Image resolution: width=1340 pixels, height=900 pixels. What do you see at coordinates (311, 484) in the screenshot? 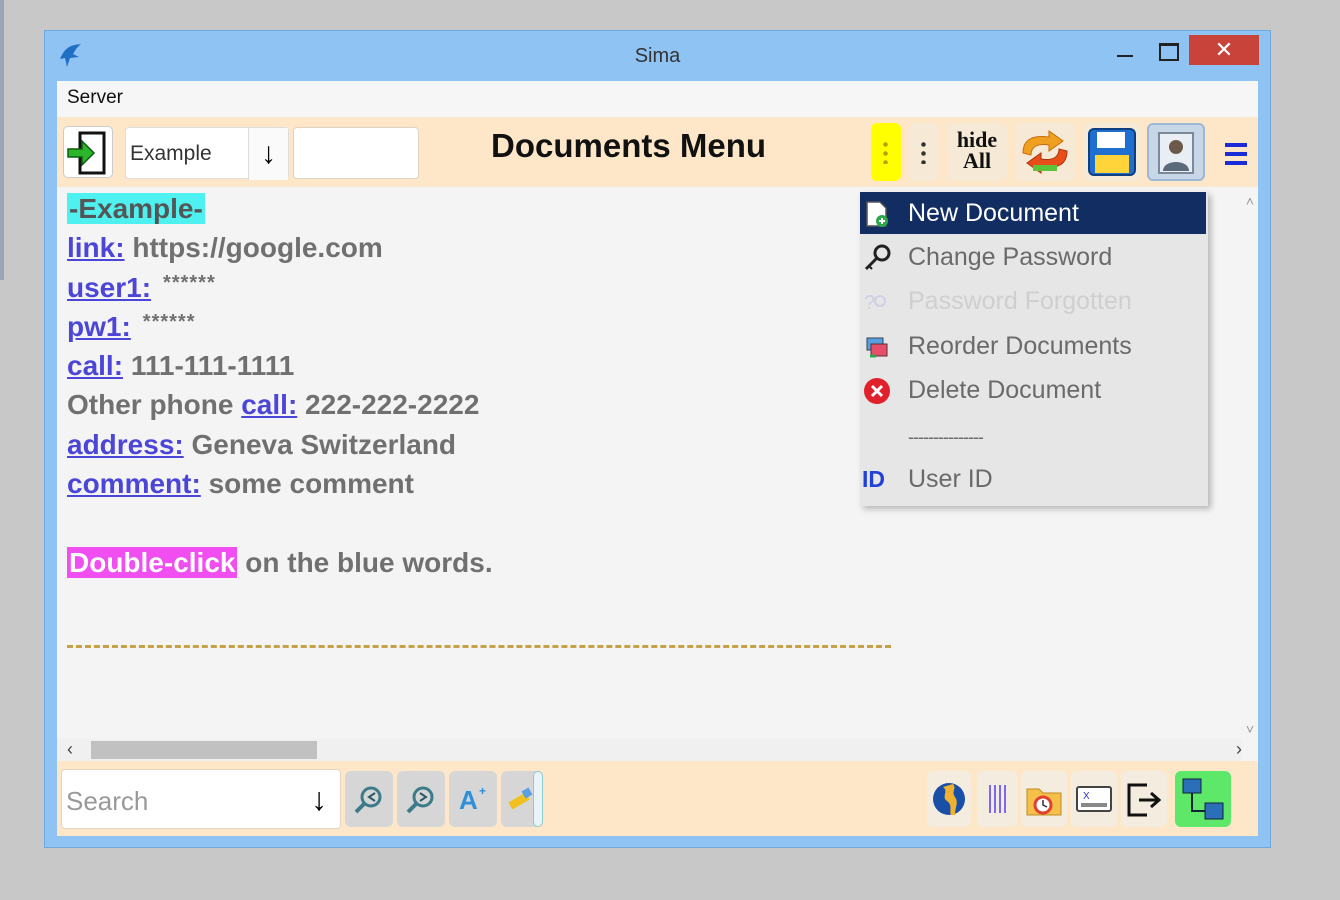
I see `comment-value: some comment` at bounding box center [311, 484].